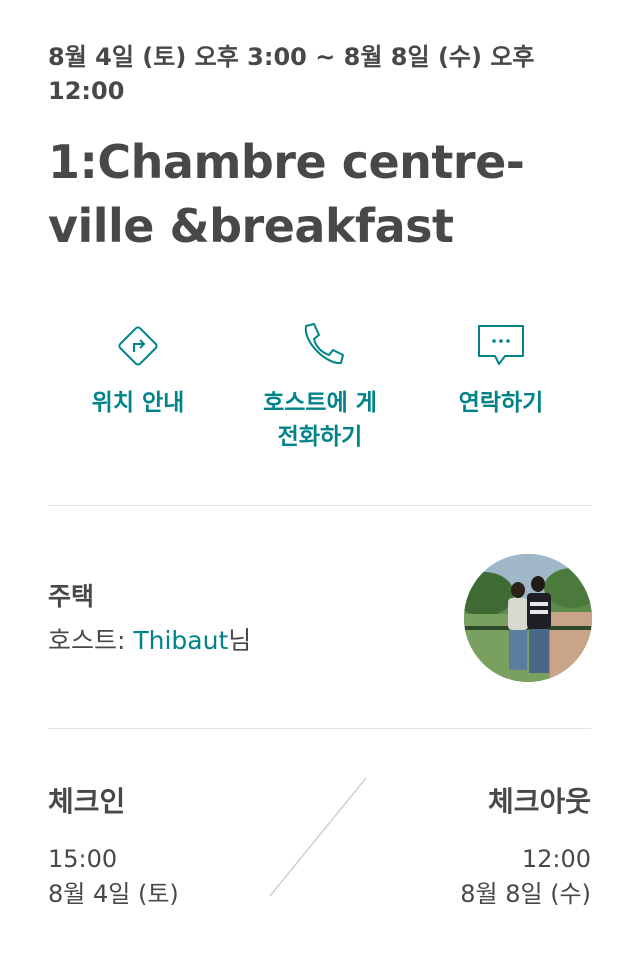 The height and width of the screenshot is (954, 638). I want to click on action-row: 위치 안내 호스트에 게 전화하기 연락하기, so click(319, 393).